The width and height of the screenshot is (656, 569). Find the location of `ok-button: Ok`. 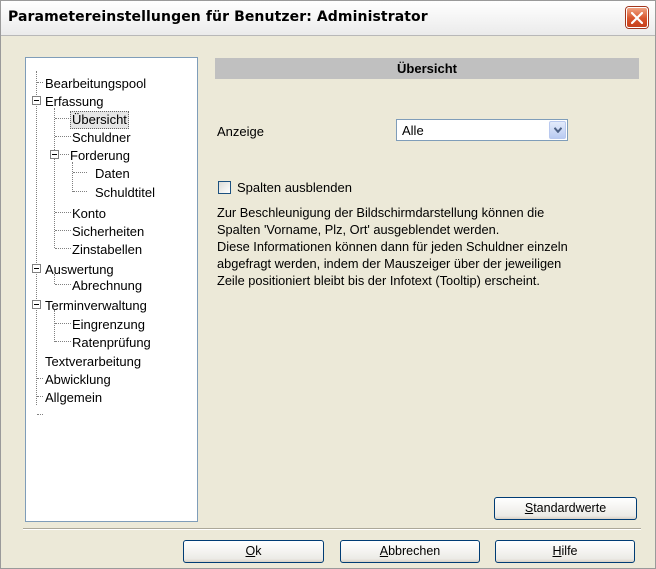

ok-button: Ok is located at coordinates (253, 551).